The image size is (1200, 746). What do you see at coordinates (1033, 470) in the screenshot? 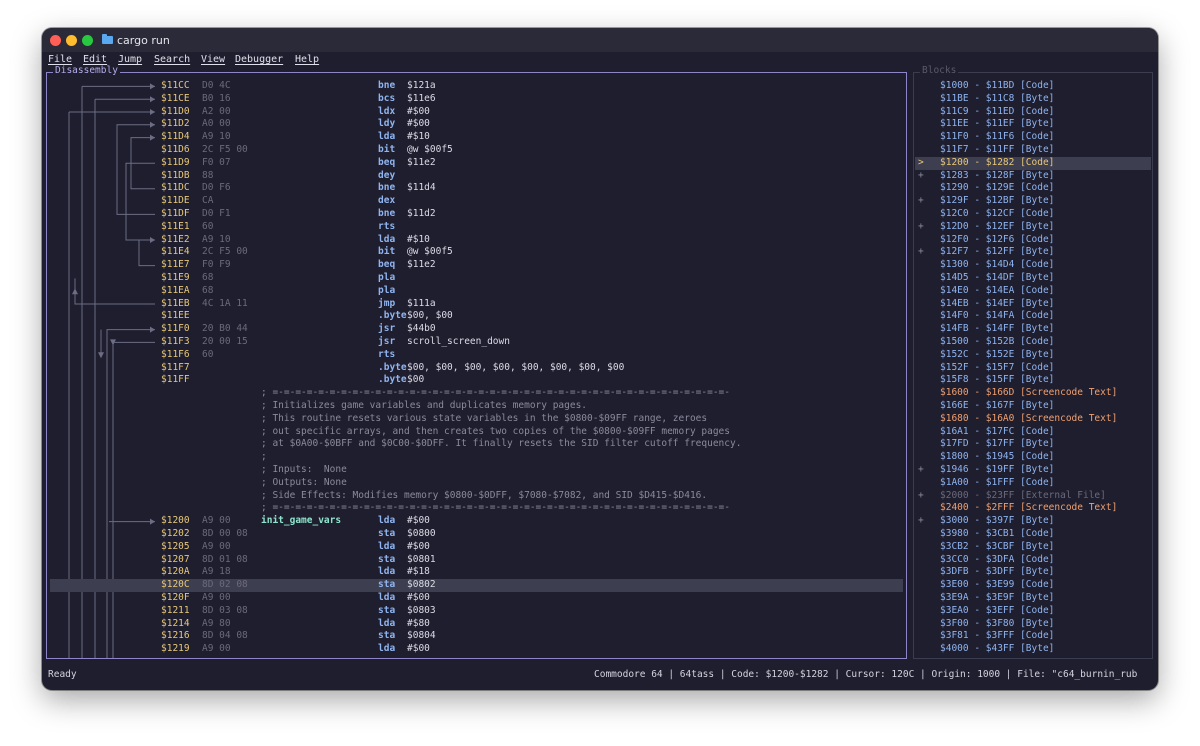
I see `block-item: + $1946 - $19FF [Byte]` at bounding box center [1033, 470].